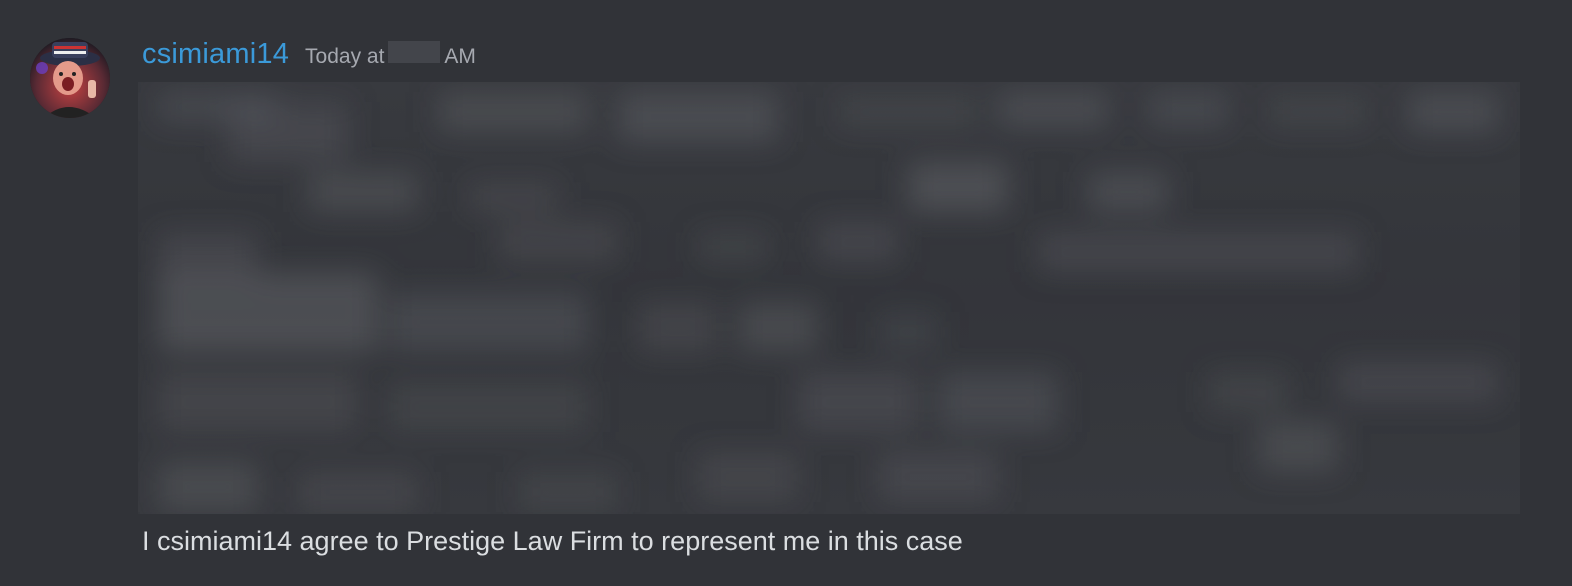 The image size is (1572, 586). I want to click on avatar-image, so click(70, 78).